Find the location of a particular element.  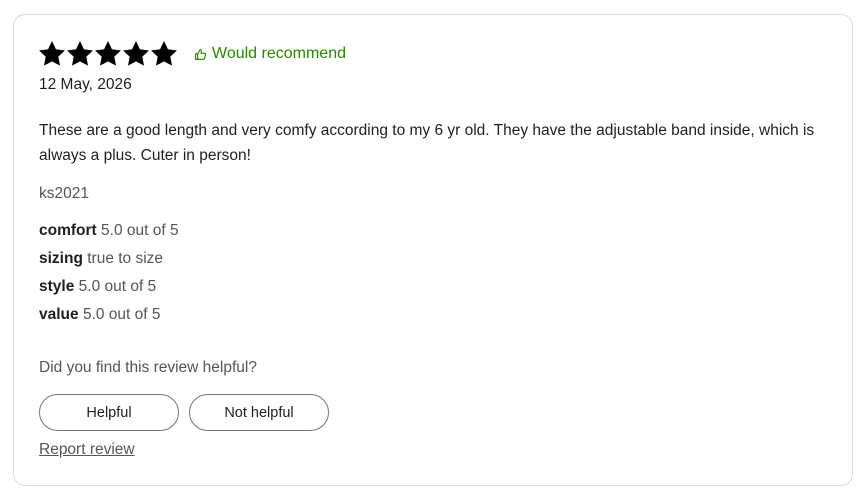

attribute-value-rating: value 5.0 out of 5 is located at coordinates (109, 315).